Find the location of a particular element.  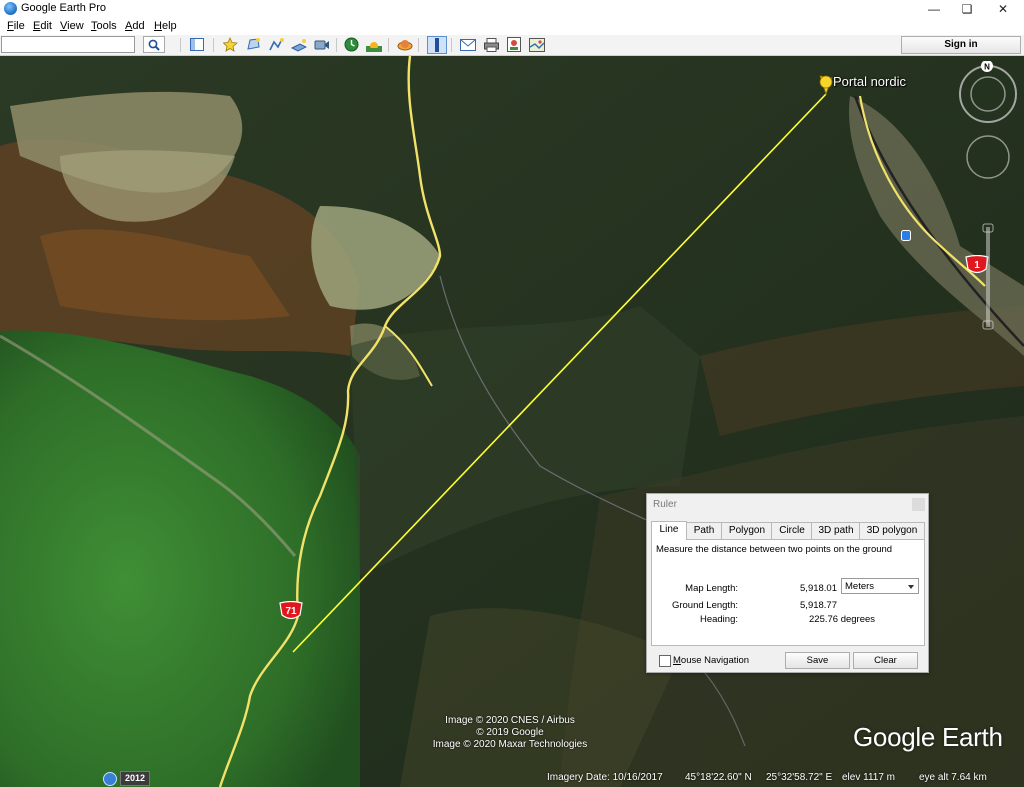

restore-icon: ❏ is located at coordinates (967, 9).